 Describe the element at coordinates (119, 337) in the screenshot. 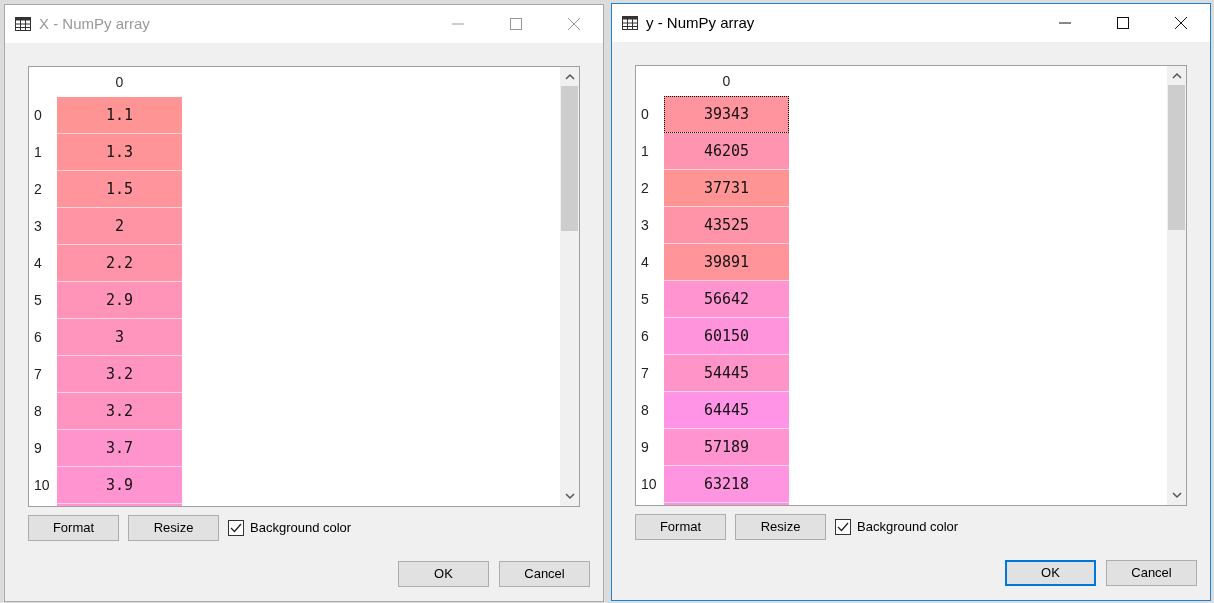

I see `table-cell: 3` at that location.